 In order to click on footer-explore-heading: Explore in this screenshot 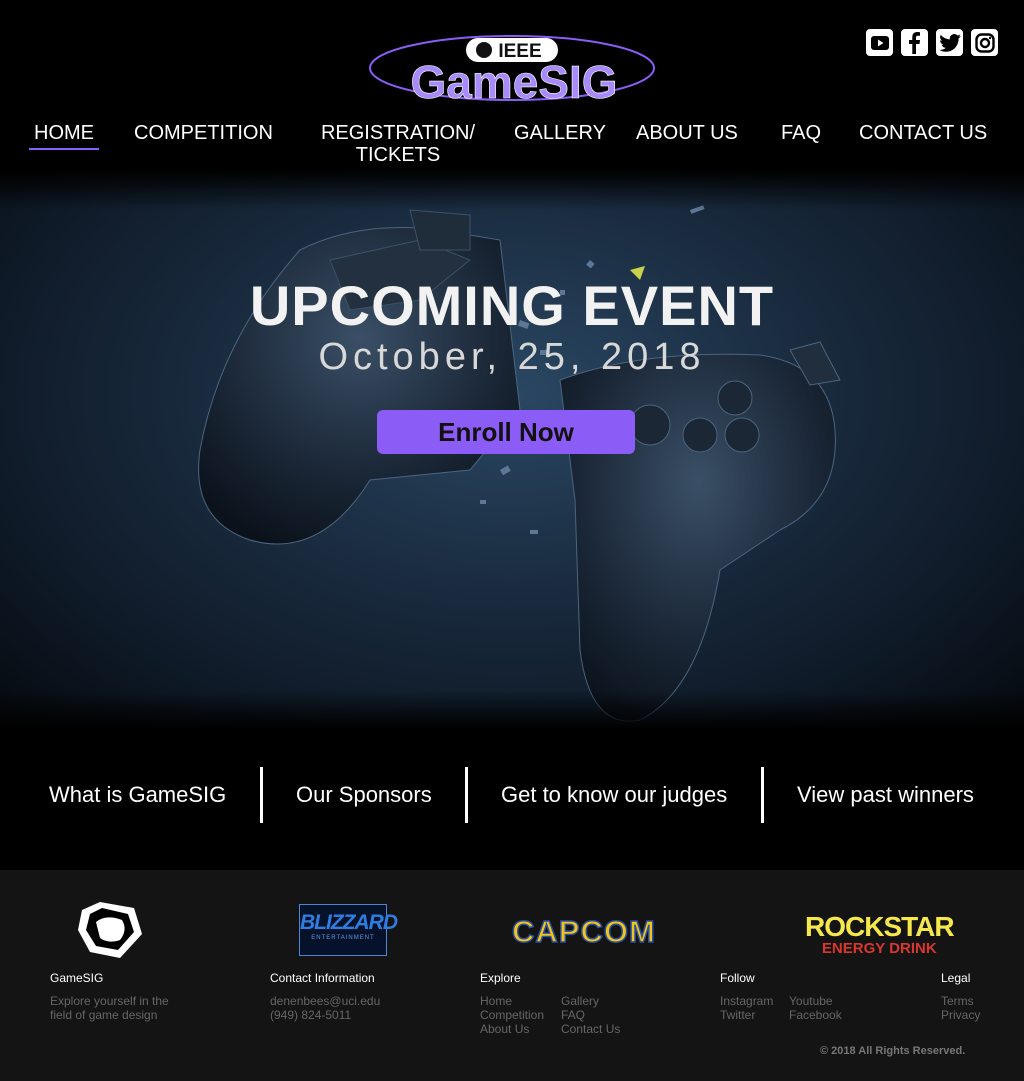, I will do `click(500, 978)`.